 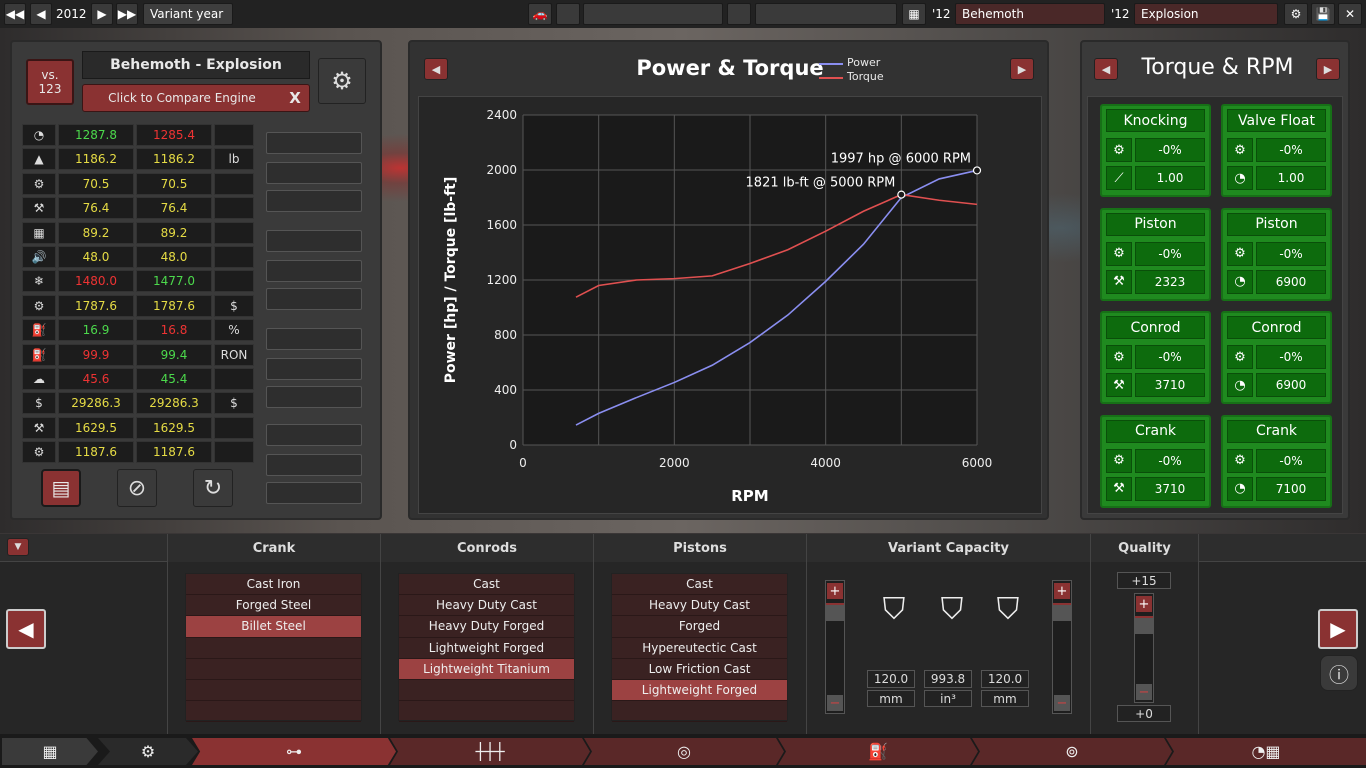 What do you see at coordinates (96, 208) in the screenshot?
I see `stat-current-value: 76.4` at bounding box center [96, 208].